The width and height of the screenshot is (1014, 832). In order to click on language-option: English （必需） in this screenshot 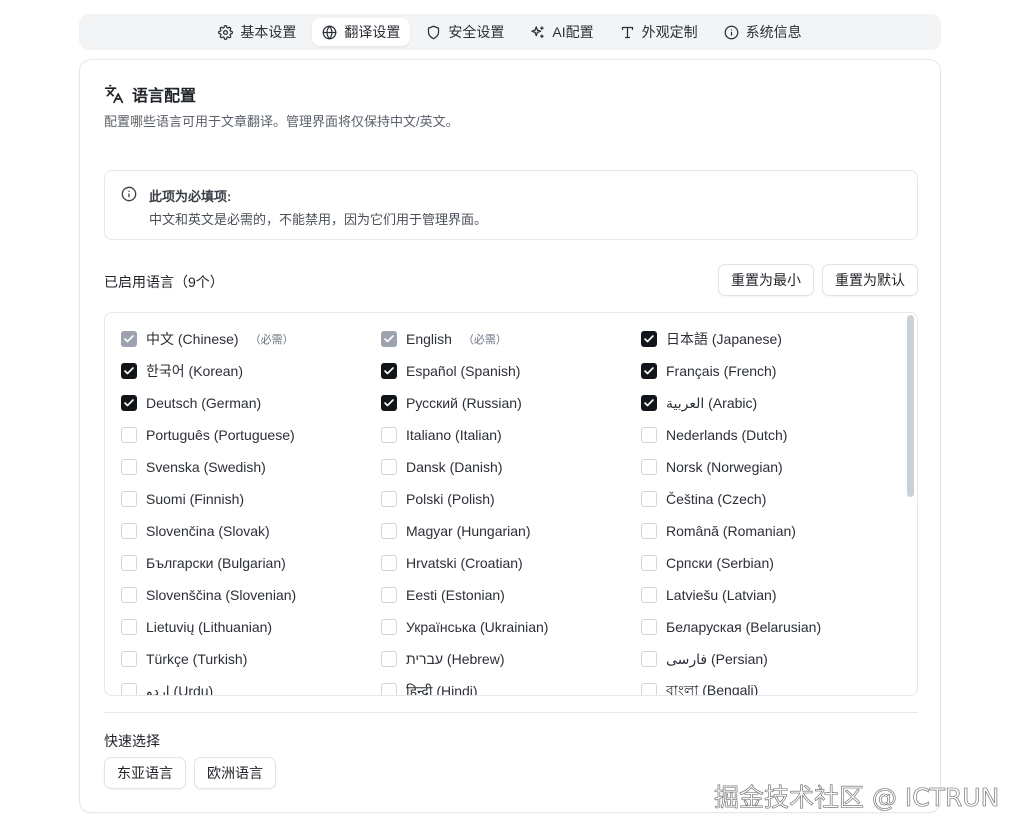, I will do `click(511, 339)`.